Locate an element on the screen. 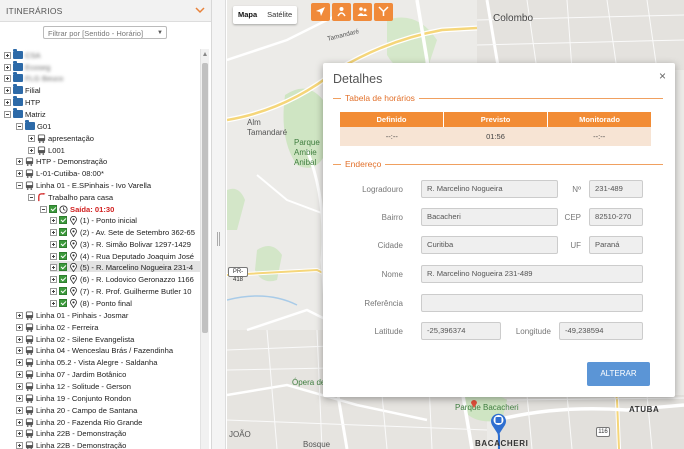  tree-item-l01: L-01-Cutiiba- 08:00* is located at coordinates (60, 172).